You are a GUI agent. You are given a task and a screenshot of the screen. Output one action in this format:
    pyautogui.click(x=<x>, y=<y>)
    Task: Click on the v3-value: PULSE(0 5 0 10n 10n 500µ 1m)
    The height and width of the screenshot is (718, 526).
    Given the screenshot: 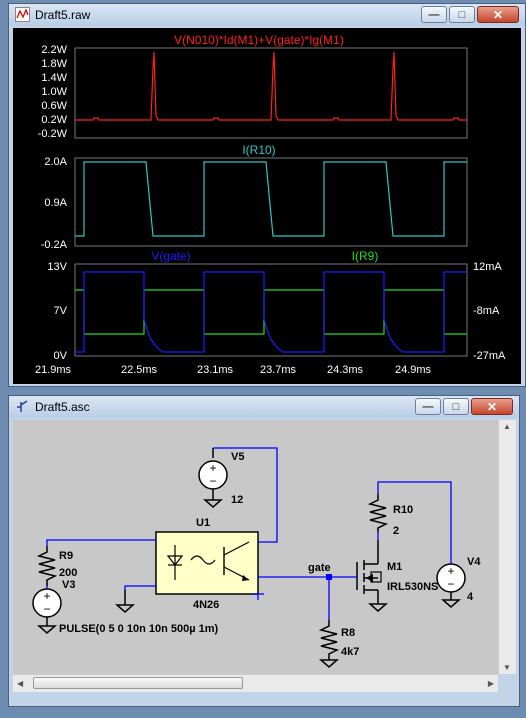 What is the action you would take?
    pyautogui.click(x=139, y=629)
    